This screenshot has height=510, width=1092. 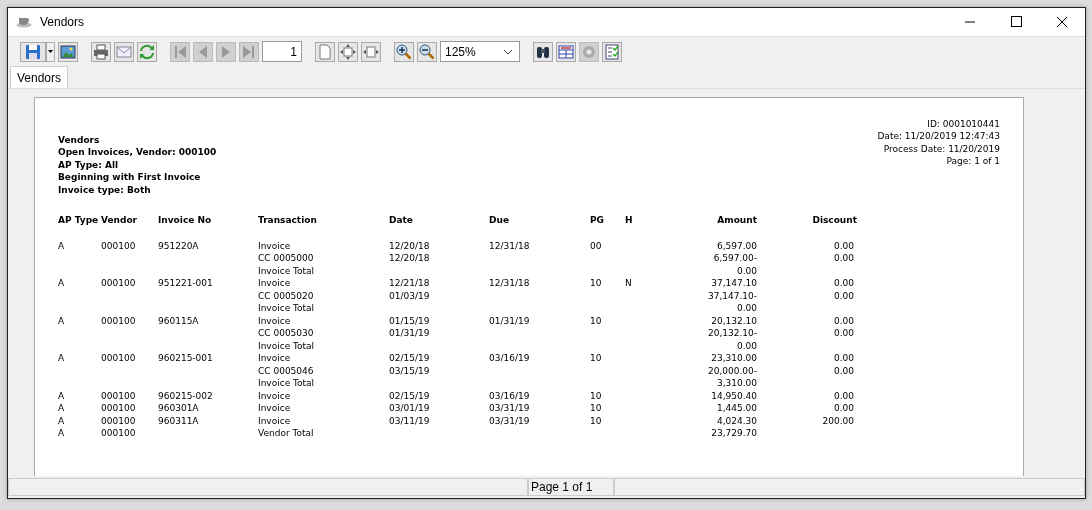 What do you see at coordinates (571, 487) in the screenshot?
I see `status-text: Page 1 of 1` at bounding box center [571, 487].